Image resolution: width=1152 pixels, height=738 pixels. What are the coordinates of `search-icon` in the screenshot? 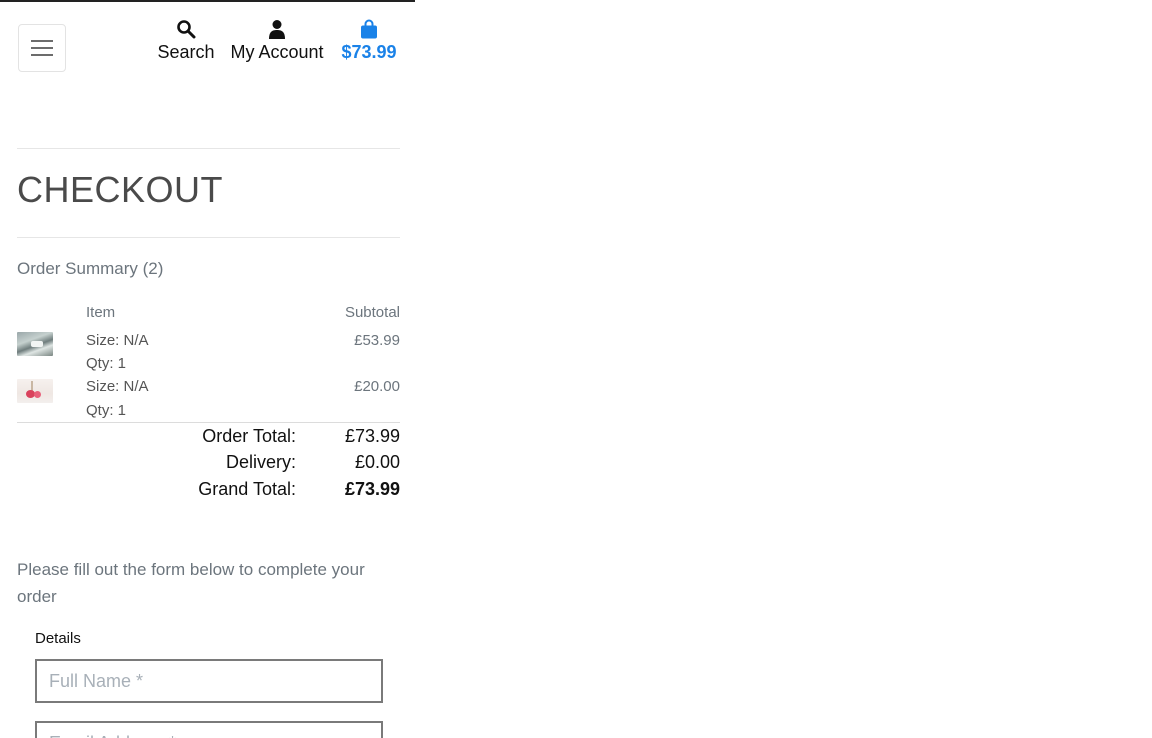 It's located at (186, 29).